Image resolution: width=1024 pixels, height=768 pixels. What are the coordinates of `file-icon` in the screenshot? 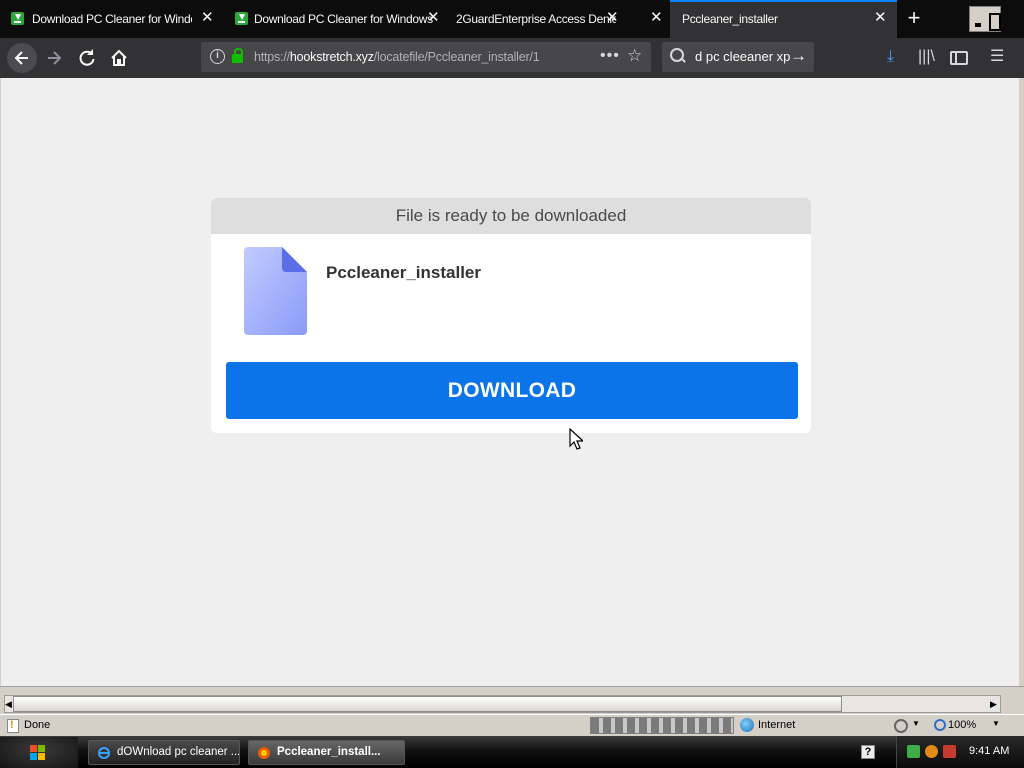 It's located at (275, 291).